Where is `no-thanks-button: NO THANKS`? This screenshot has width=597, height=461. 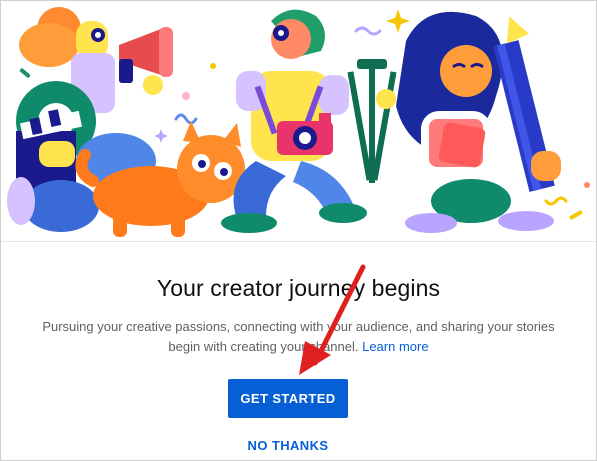
no-thanks-button: NO THANKS is located at coordinates (288, 445).